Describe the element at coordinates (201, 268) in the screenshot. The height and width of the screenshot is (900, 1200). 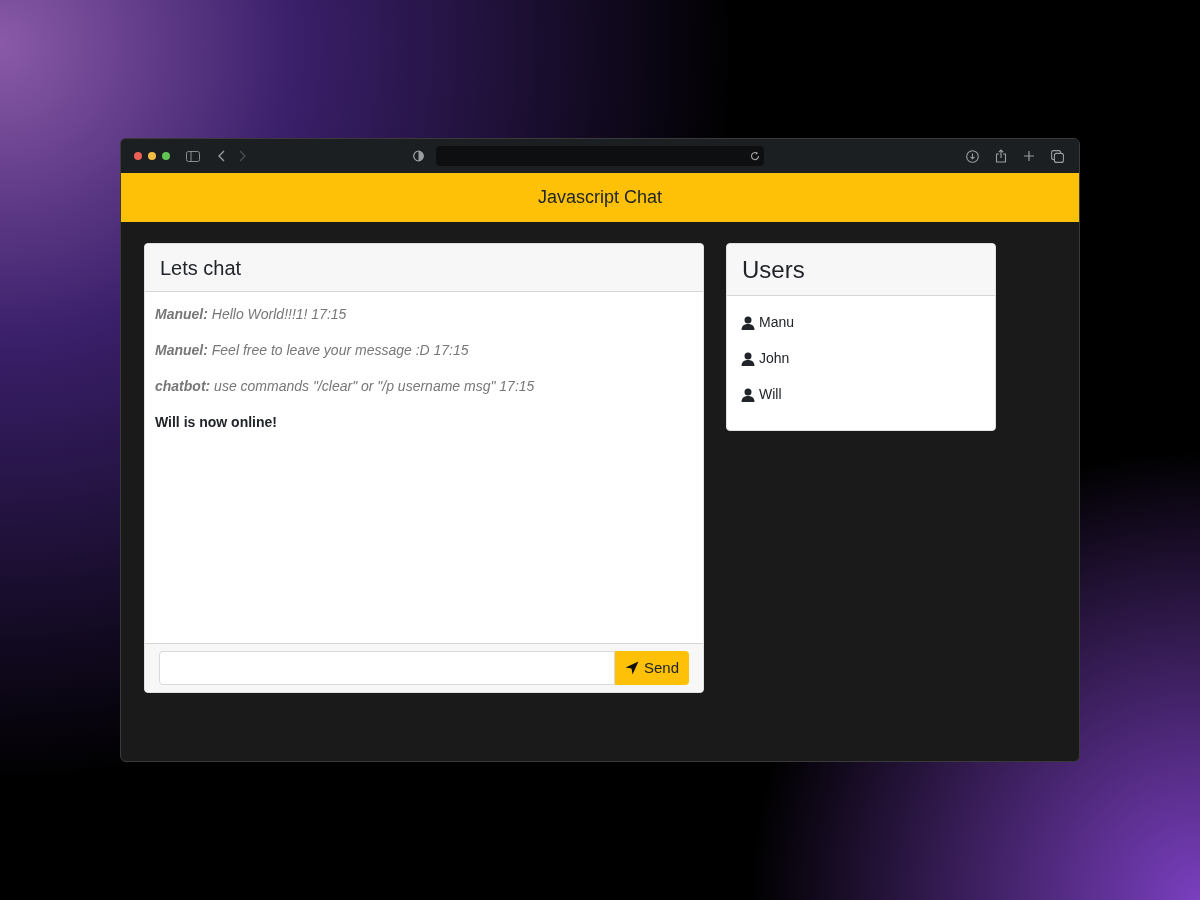
I see `chat-title: Lets chat` at that location.